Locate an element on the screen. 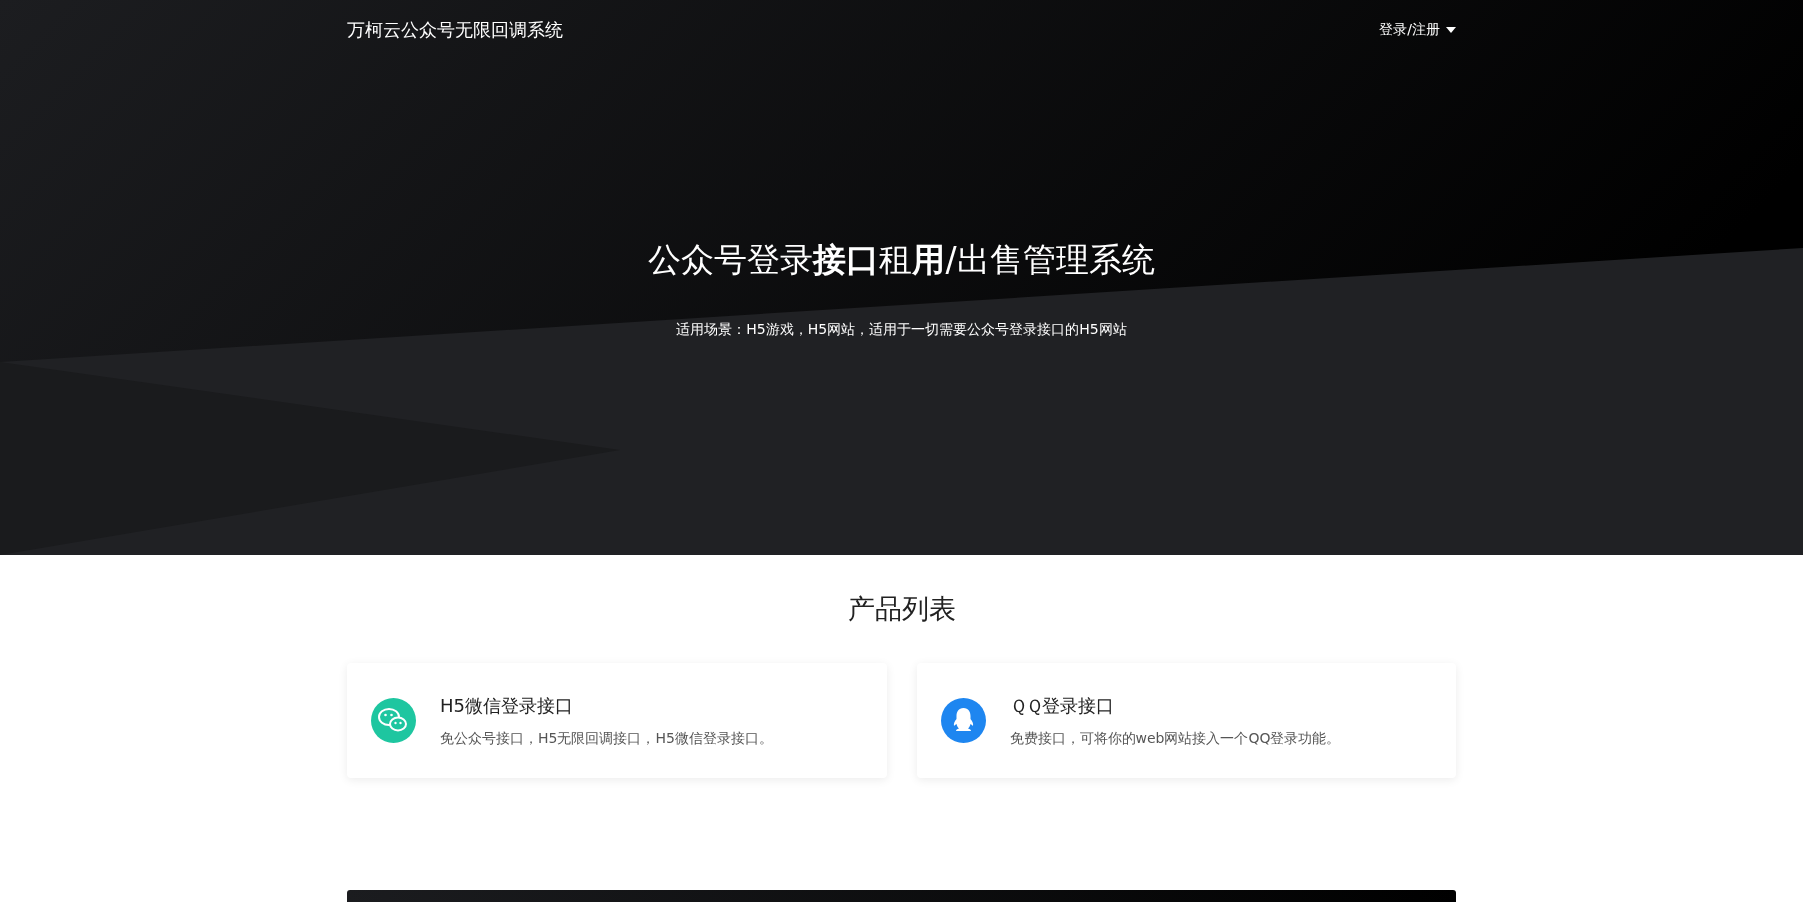  site-brand: 万柯云公众号无限回调系统 is located at coordinates (455, 30).